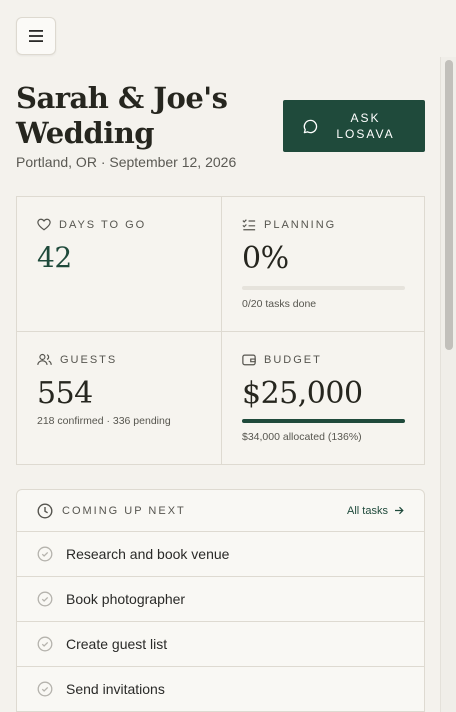  I want to click on users-icon, so click(44, 359).